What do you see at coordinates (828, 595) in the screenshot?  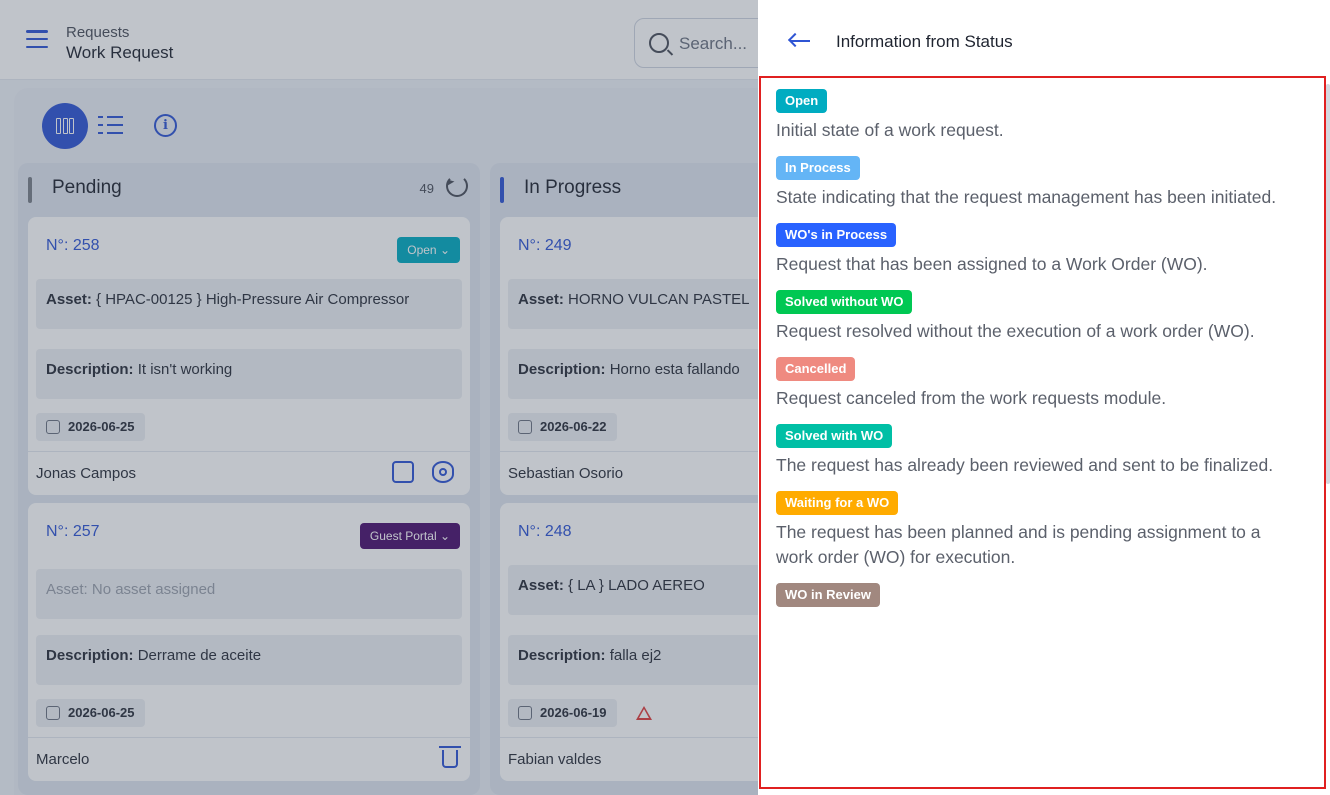 I see `status-badge: WO in Review` at bounding box center [828, 595].